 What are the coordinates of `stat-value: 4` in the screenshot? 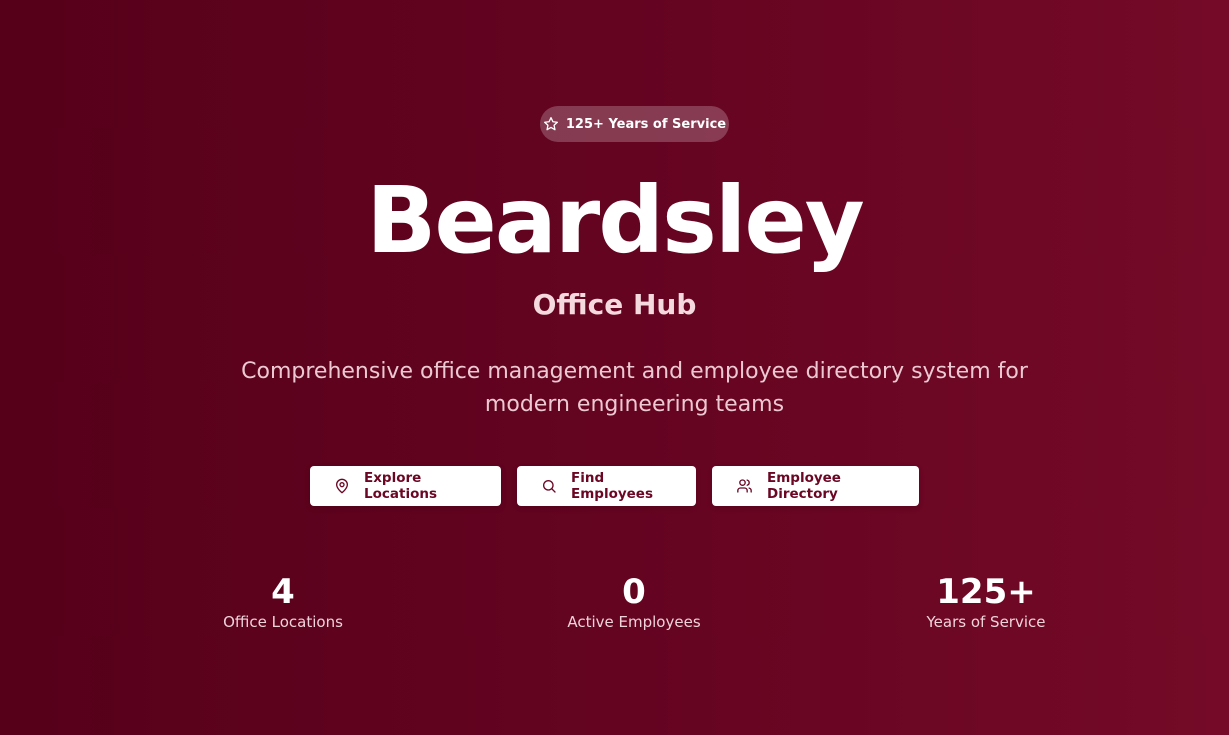 It's located at (283, 592).